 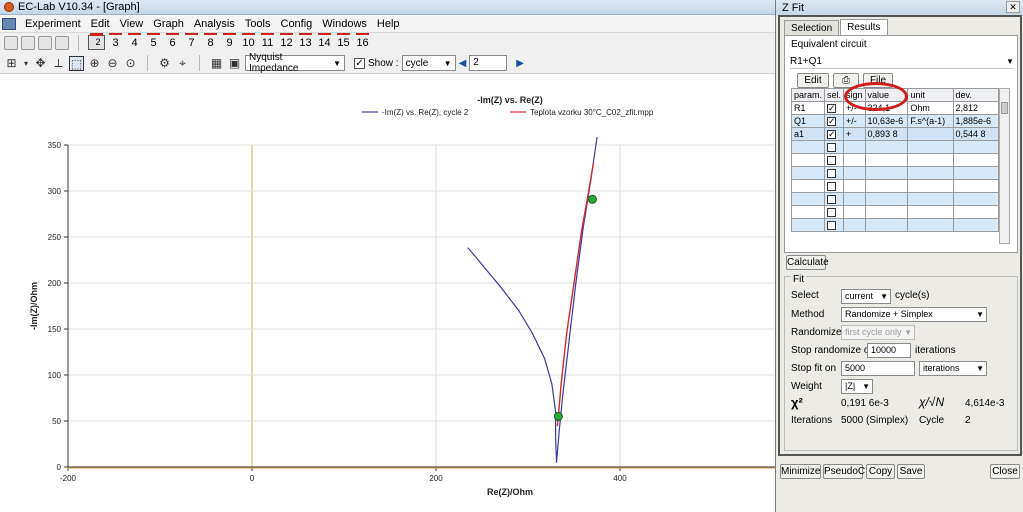 I want to click on trace-button-5: 5, so click(x=153, y=42).